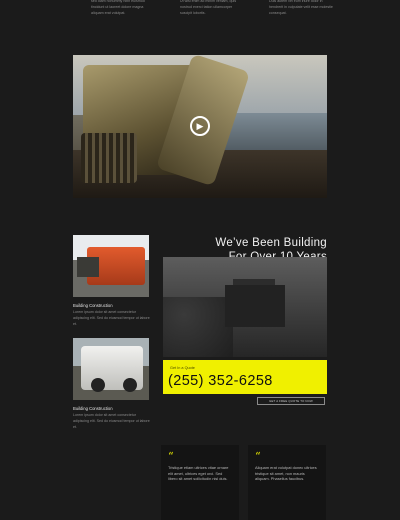 The width and height of the screenshot is (400, 520). What do you see at coordinates (111, 266) in the screenshot?
I see `card-image-loader` at bounding box center [111, 266].